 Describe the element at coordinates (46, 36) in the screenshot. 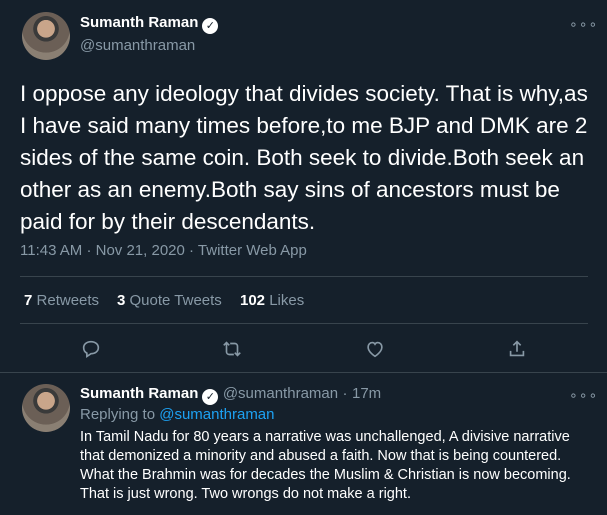

I see `author-avatar` at that location.